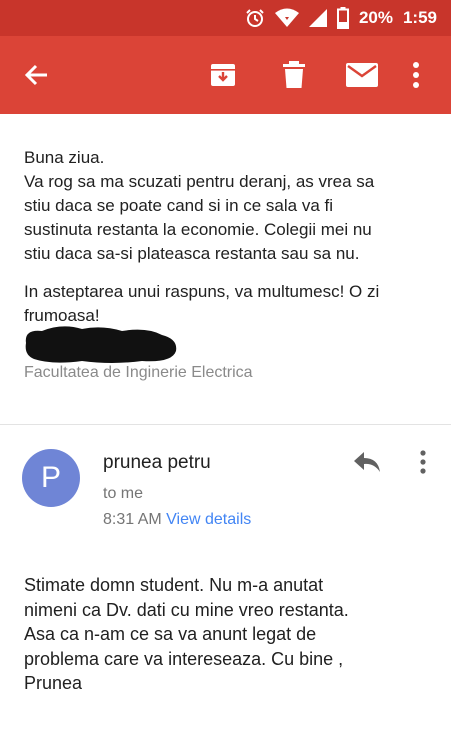  I want to click on battery-icon, so click(342, 18).